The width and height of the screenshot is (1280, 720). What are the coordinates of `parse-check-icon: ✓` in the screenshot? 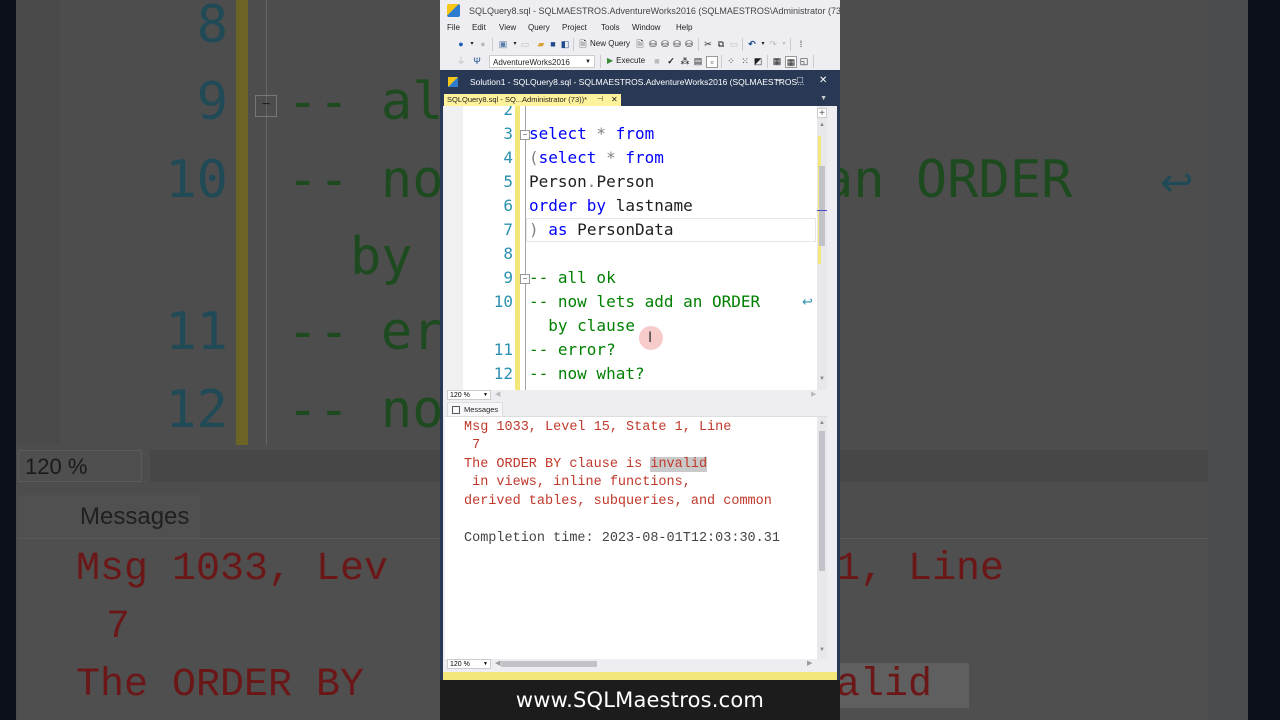 It's located at (671, 61).